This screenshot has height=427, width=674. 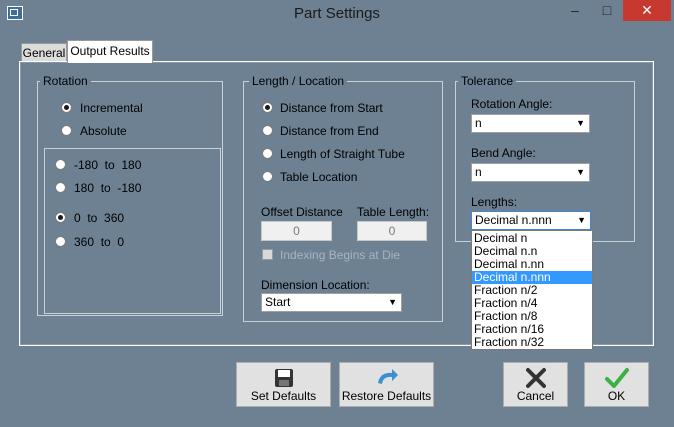 What do you see at coordinates (387, 376) in the screenshot?
I see `restore-arrow-icon` at bounding box center [387, 376].